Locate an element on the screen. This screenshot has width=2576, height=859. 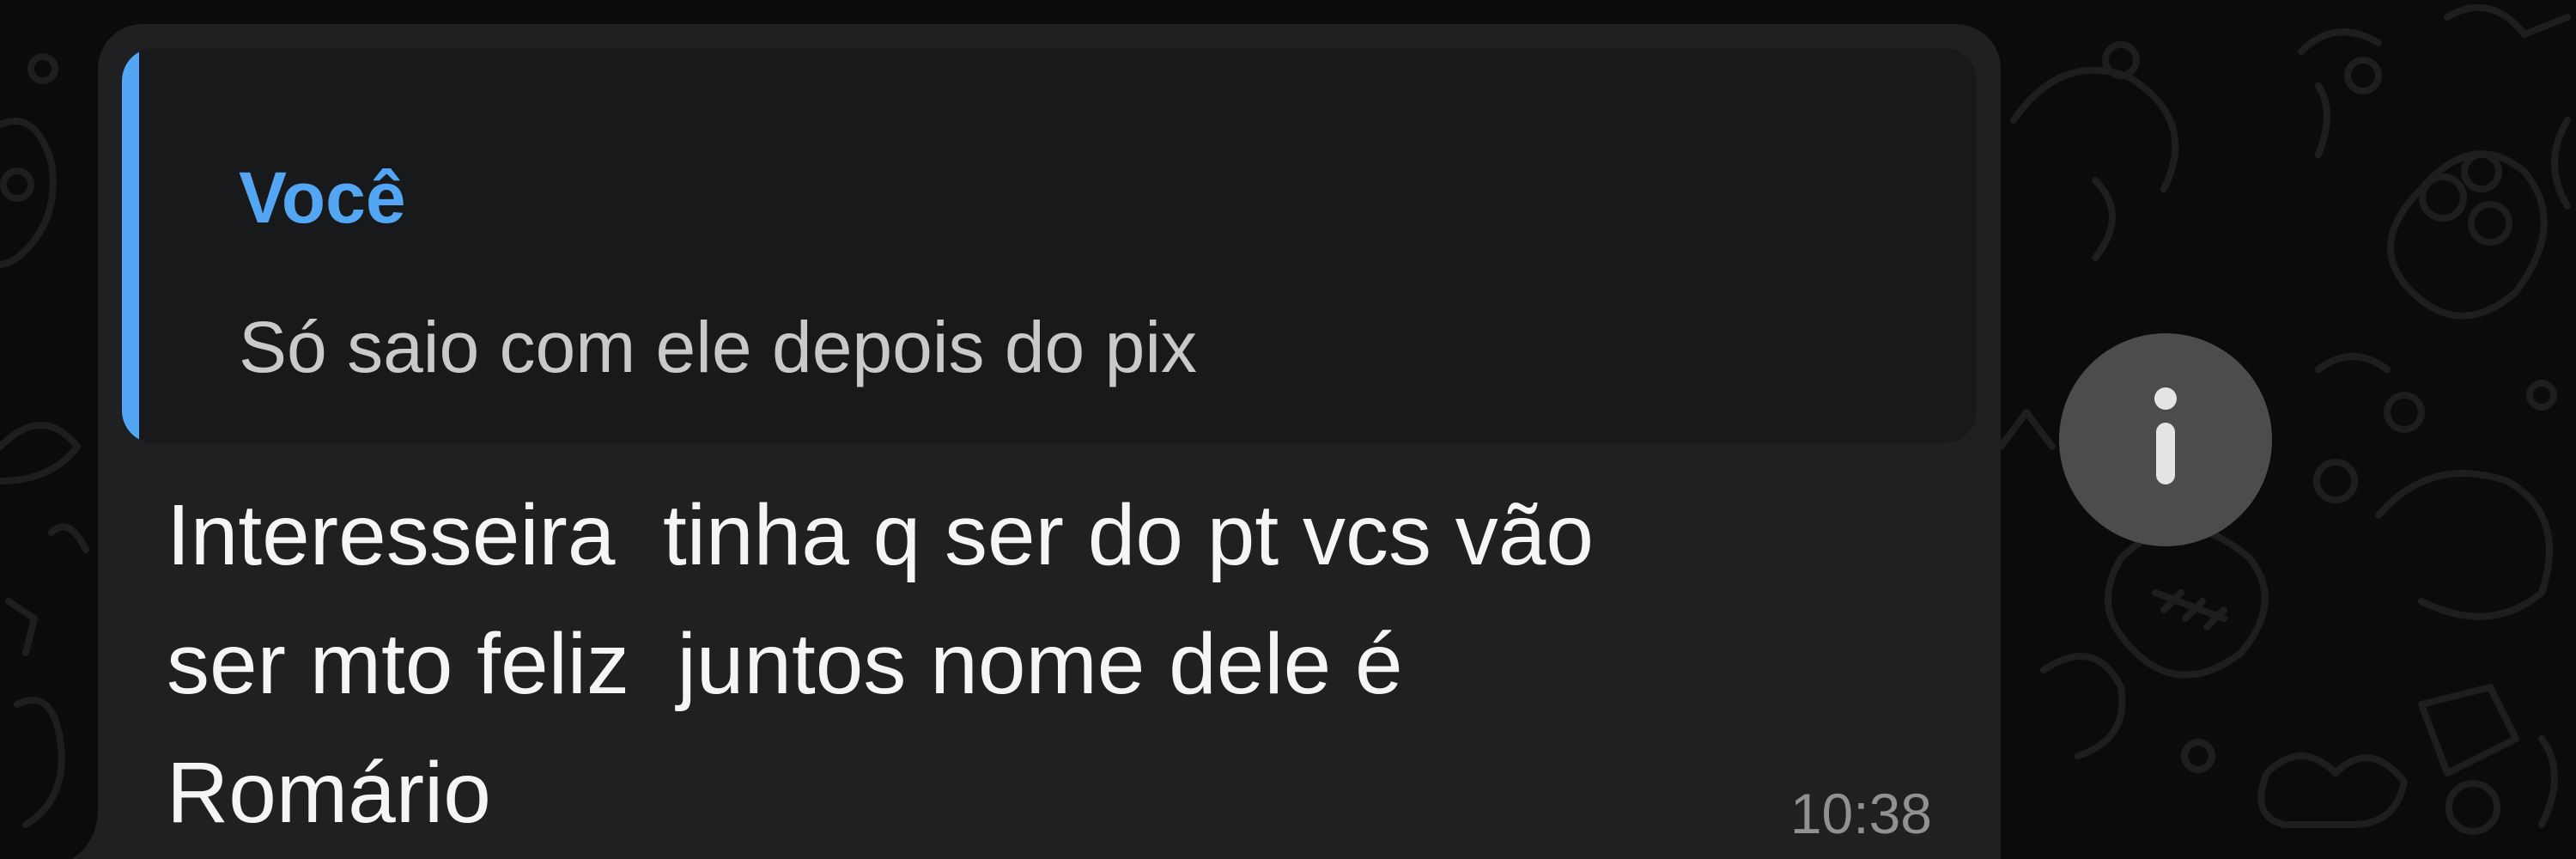
quote-author: Você is located at coordinates (323, 198).